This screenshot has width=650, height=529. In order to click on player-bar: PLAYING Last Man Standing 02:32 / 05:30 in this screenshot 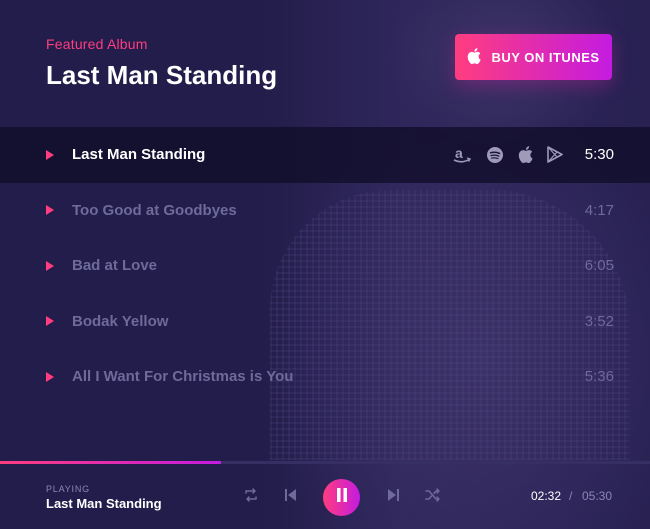, I will do `click(325, 496)`.